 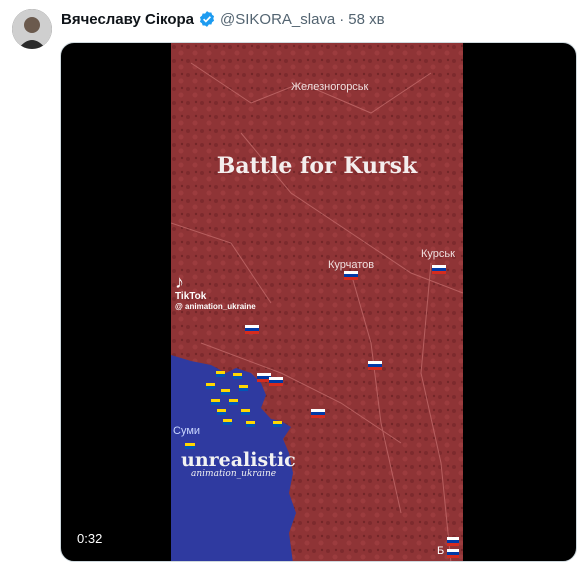 What do you see at coordinates (351, 265) in the screenshot?
I see `city-label-kurchatov: Курчатов` at bounding box center [351, 265].